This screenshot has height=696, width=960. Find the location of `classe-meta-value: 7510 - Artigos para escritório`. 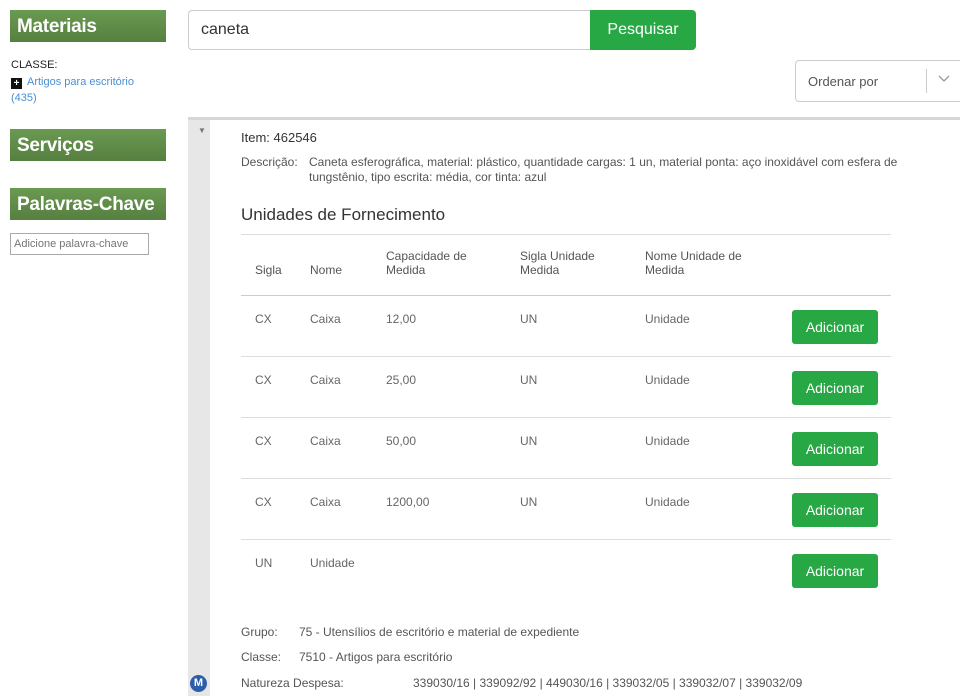

classe-meta-value: 7510 - Artigos para escritório is located at coordinates (376, 657).